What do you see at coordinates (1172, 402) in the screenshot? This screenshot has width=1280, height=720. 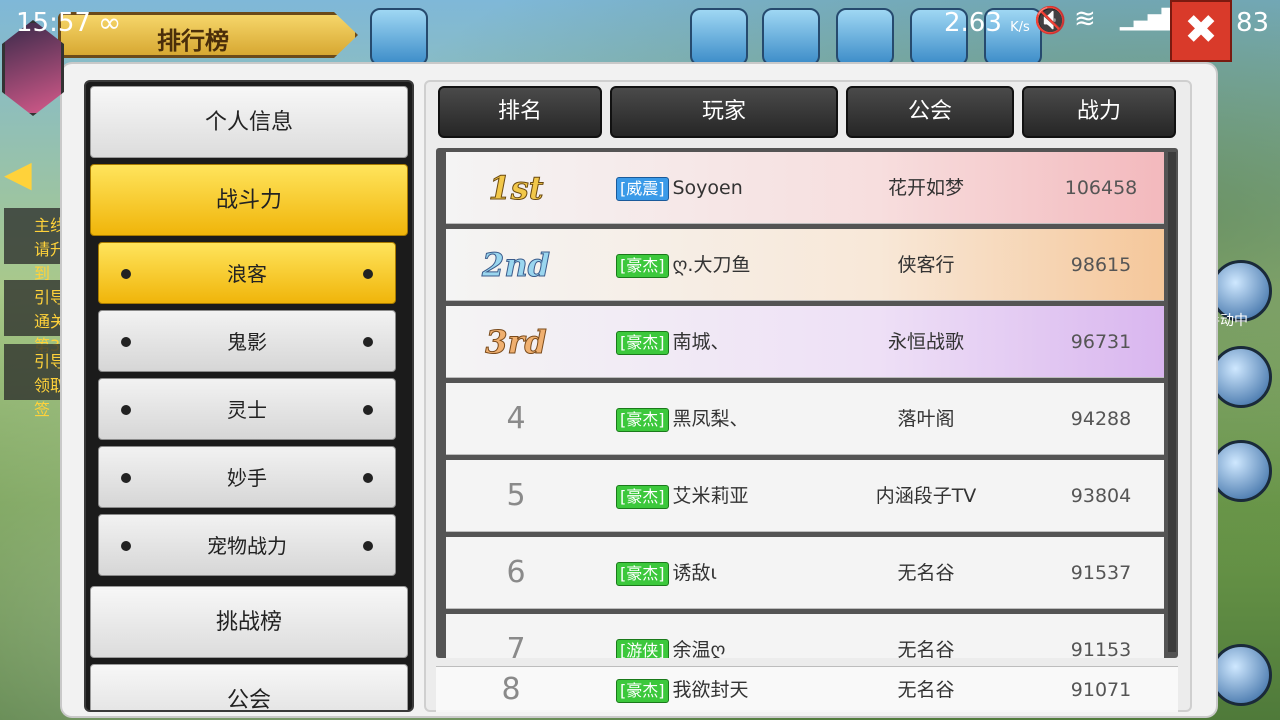 I see `list-scrollbar` at bounding box center [1172, 402].